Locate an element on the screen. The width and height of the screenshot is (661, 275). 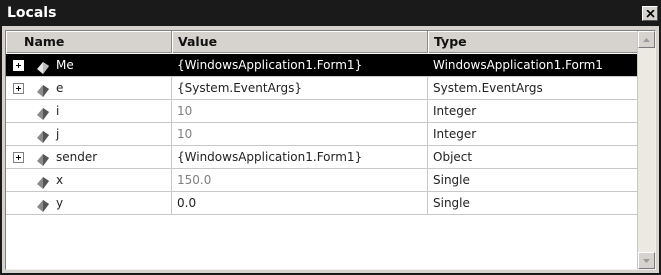
variable-row: e {System.EventArgs} System.EventArgs is located at coordinates (321, 88).